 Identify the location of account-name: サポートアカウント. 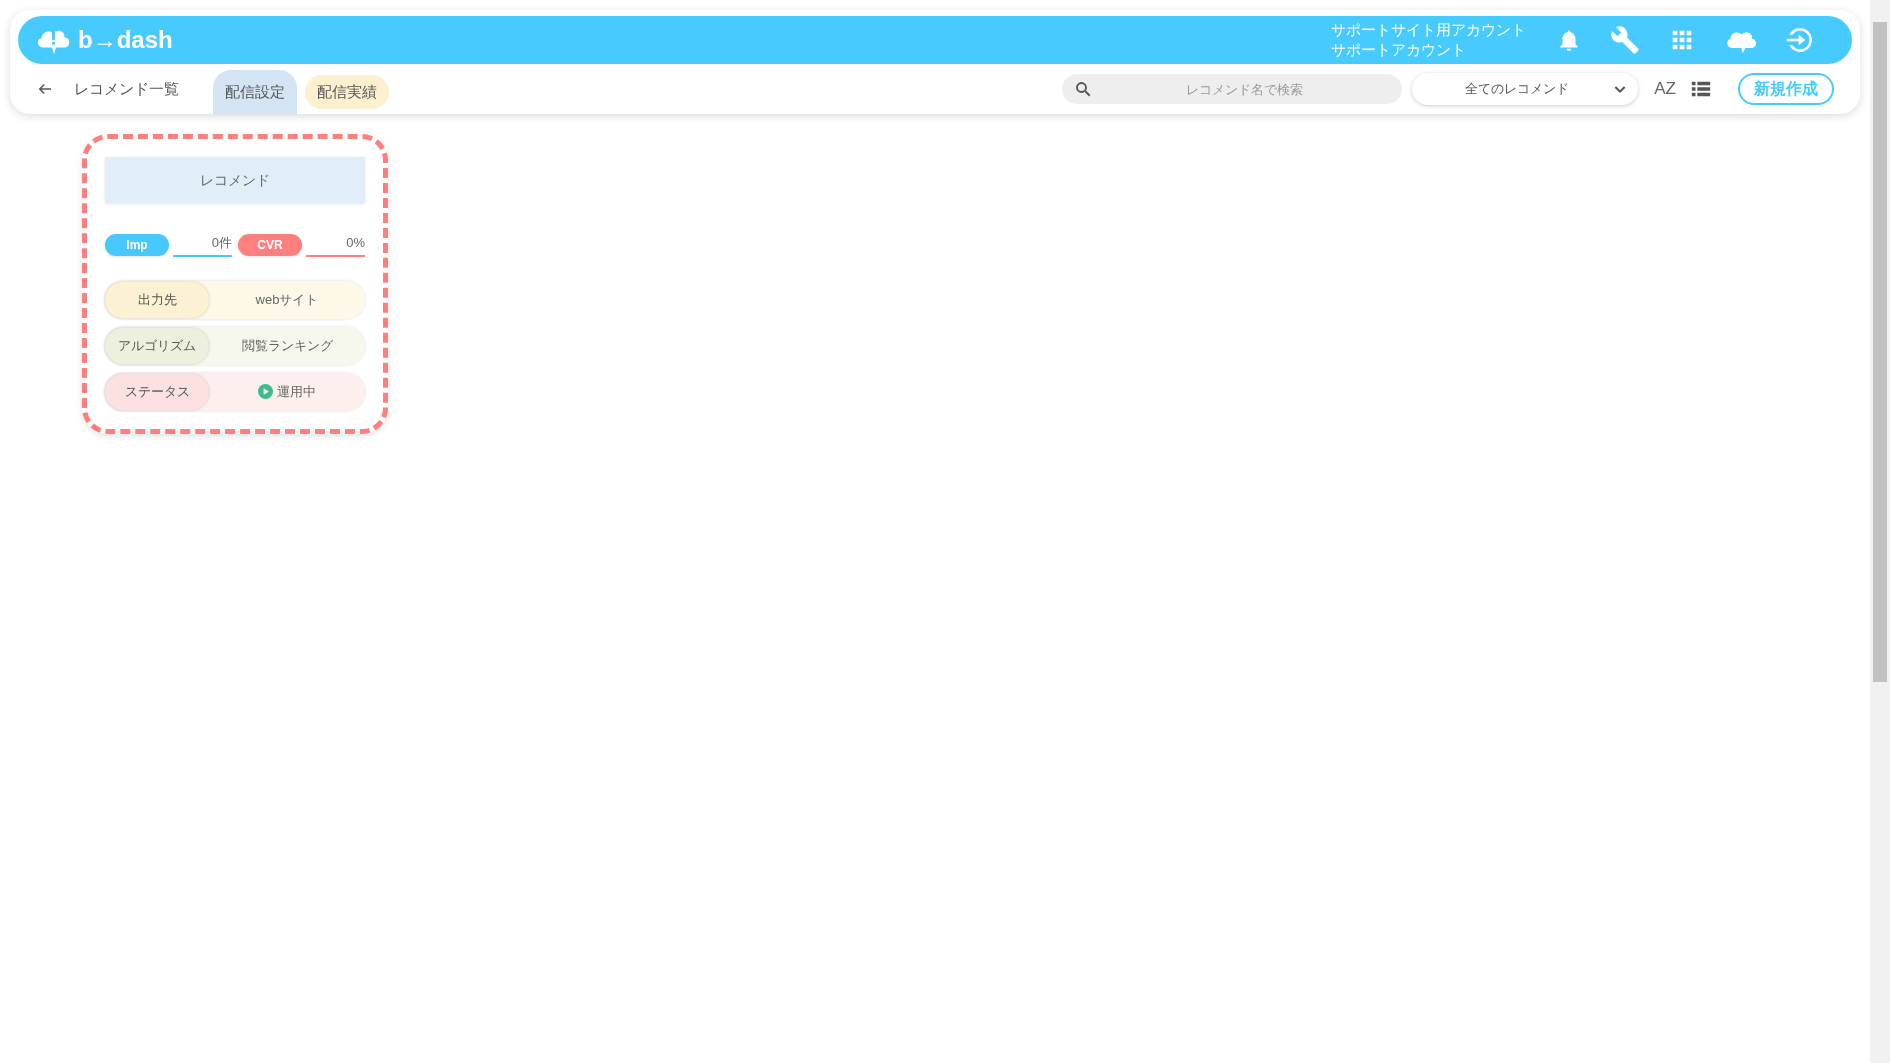
(1399, 50).